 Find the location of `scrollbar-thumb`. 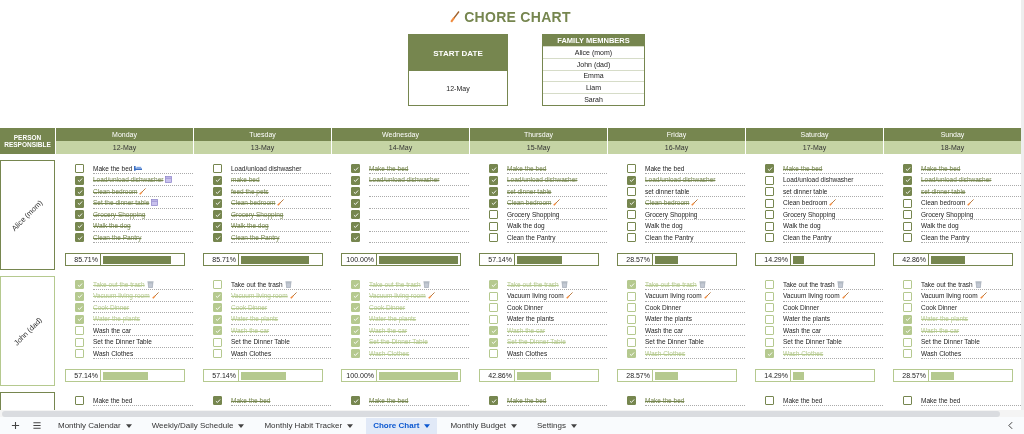

scrollbar-thumb is located at coordinates (501, 414).